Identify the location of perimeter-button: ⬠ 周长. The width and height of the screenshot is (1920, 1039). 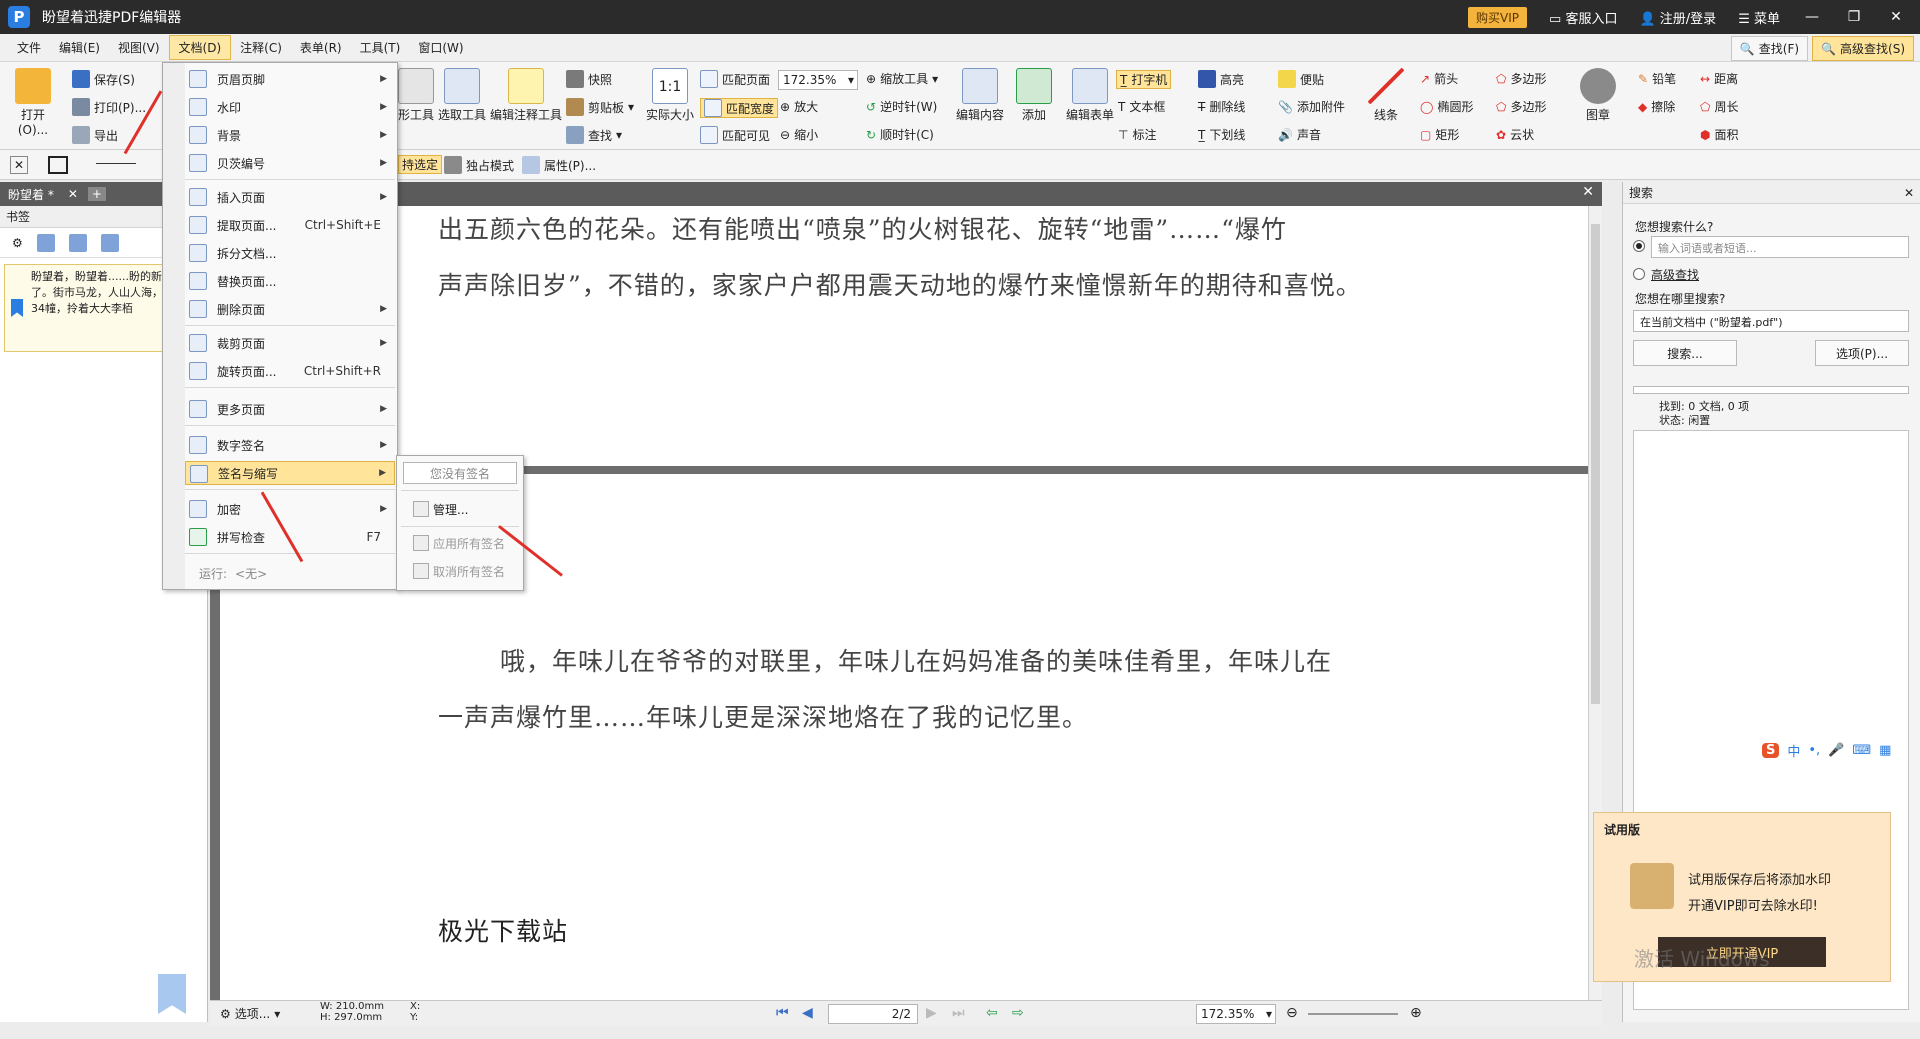
(1719, 106).